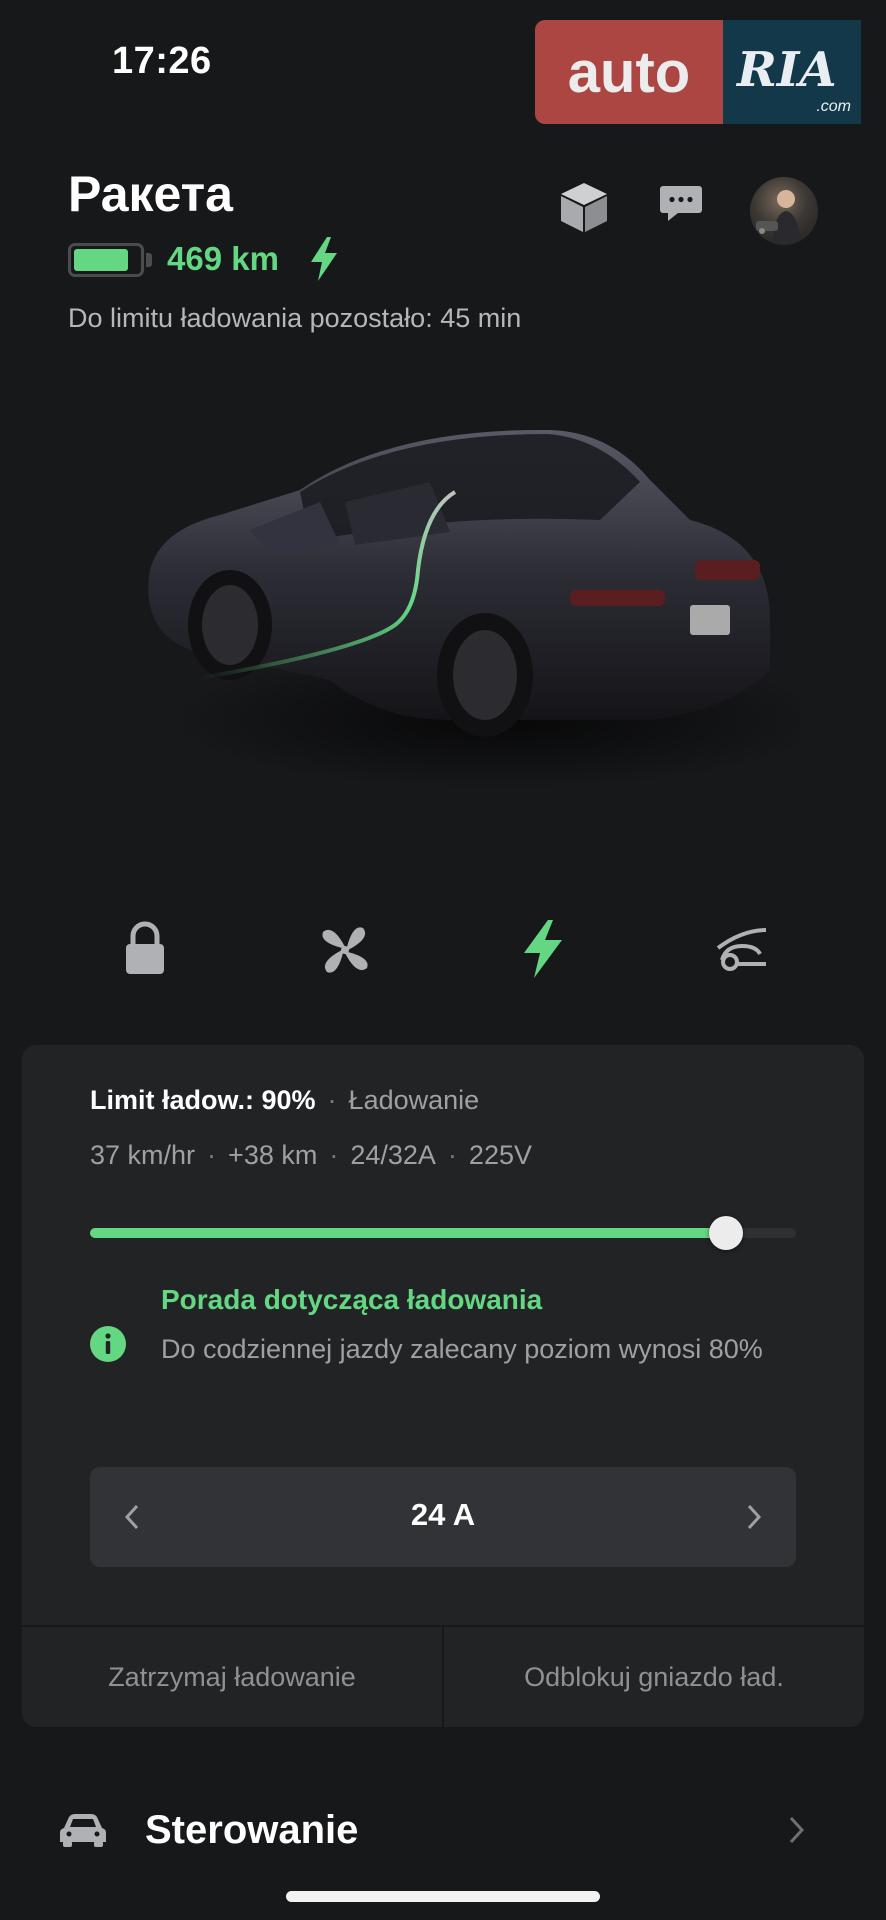 Image resolution: width=886 pixels, height=1920 pixels. What do you see at coordinates (232, 1677) in the screenshot?
I see `stop-charging-button: Zatrzymaj ładowanie` at bounding box center [232, 1677].